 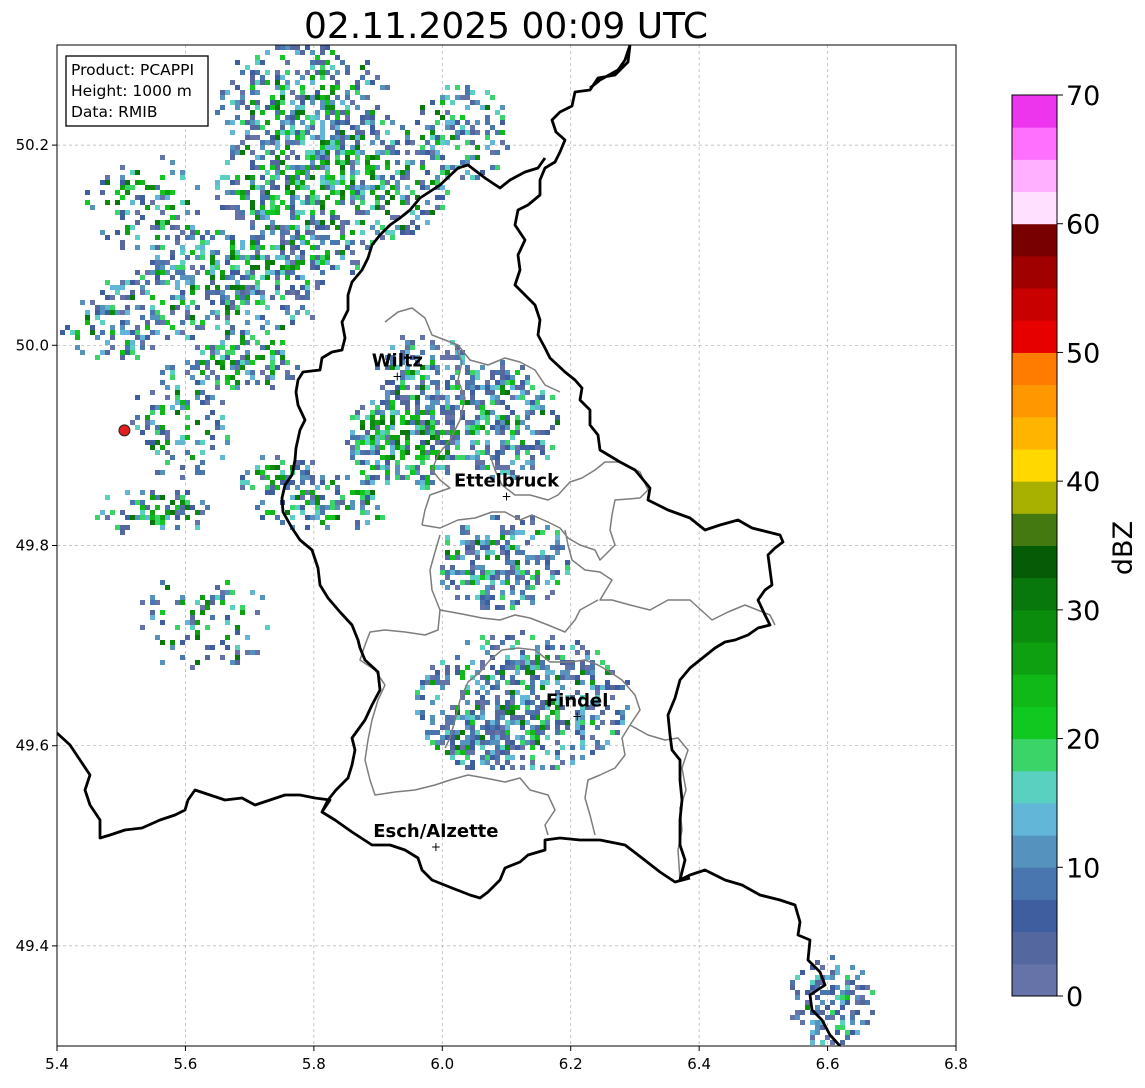 What do you see at coordinates (1074, 997) in the screenshot?
I see `colorbar-tick-label: 0` at bounding box center [1074, 997].